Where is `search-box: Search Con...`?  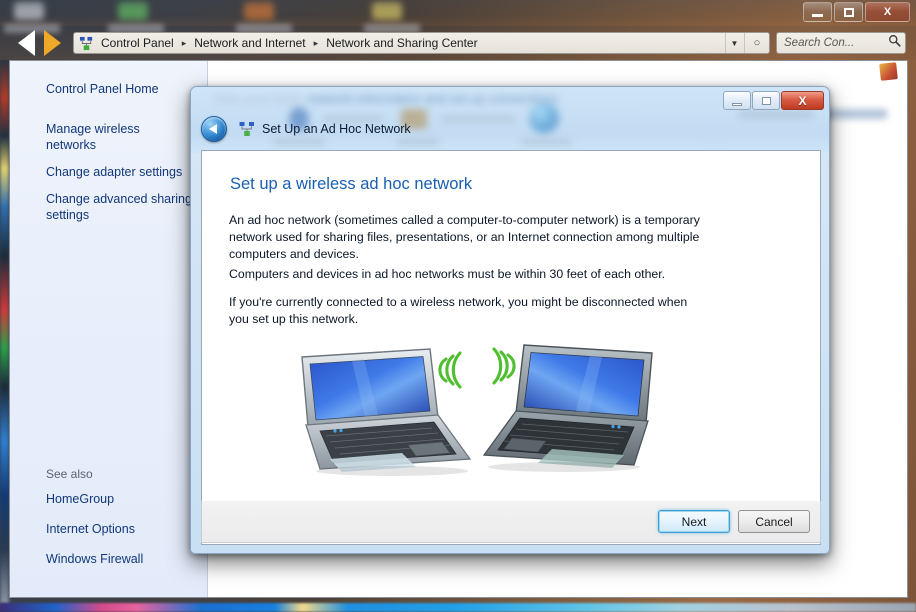 search-box: Search Con... is located at coordinates (841, 43).